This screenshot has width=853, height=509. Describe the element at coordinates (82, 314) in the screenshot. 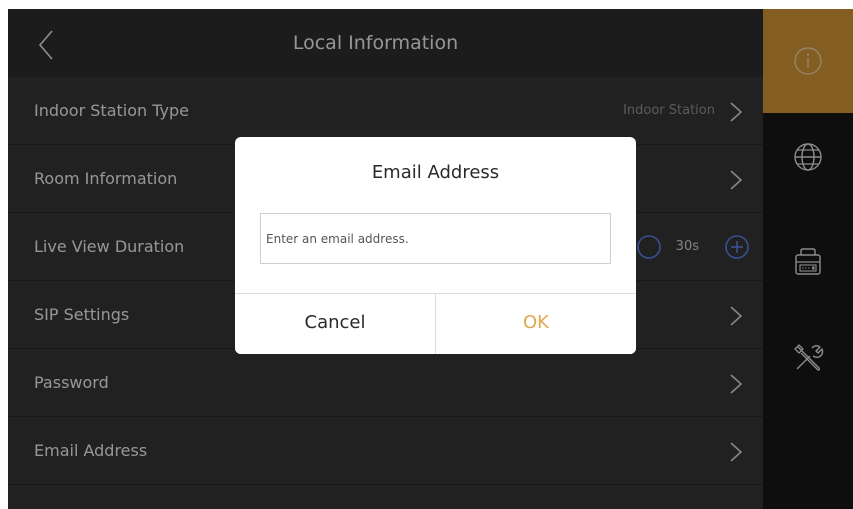

I see `row-label: SIP Settings` at that location.